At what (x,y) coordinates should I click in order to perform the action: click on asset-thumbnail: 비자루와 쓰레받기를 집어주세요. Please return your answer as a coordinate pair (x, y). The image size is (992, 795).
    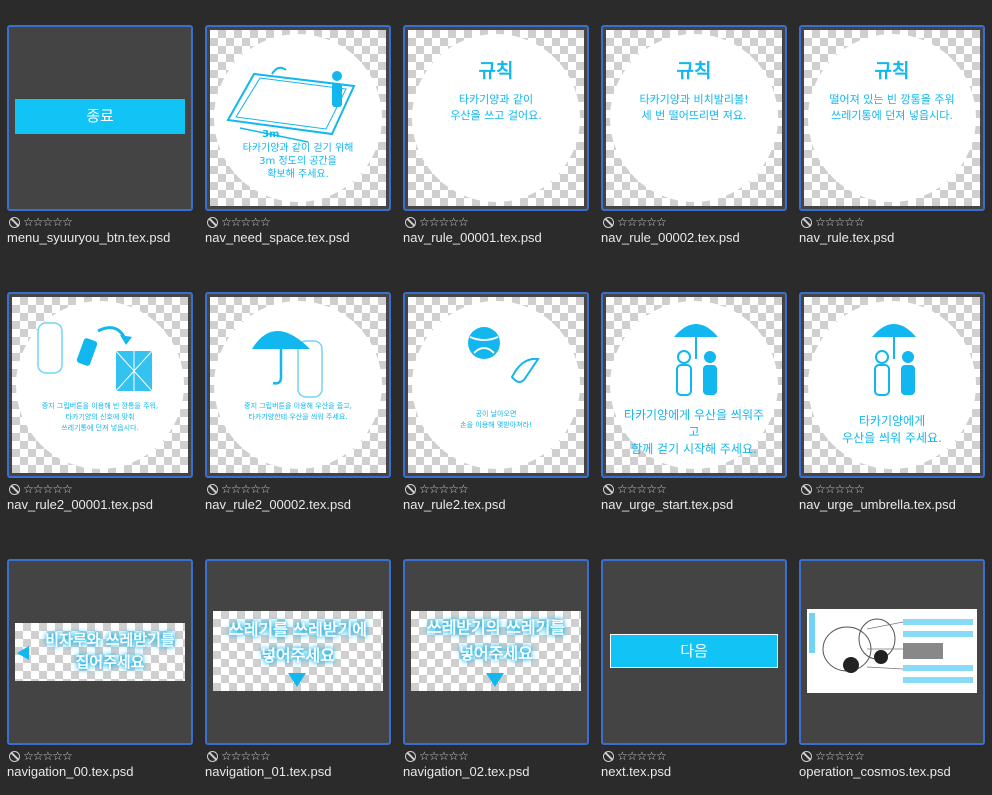
    Looking at the image, I should click on (100, 652).